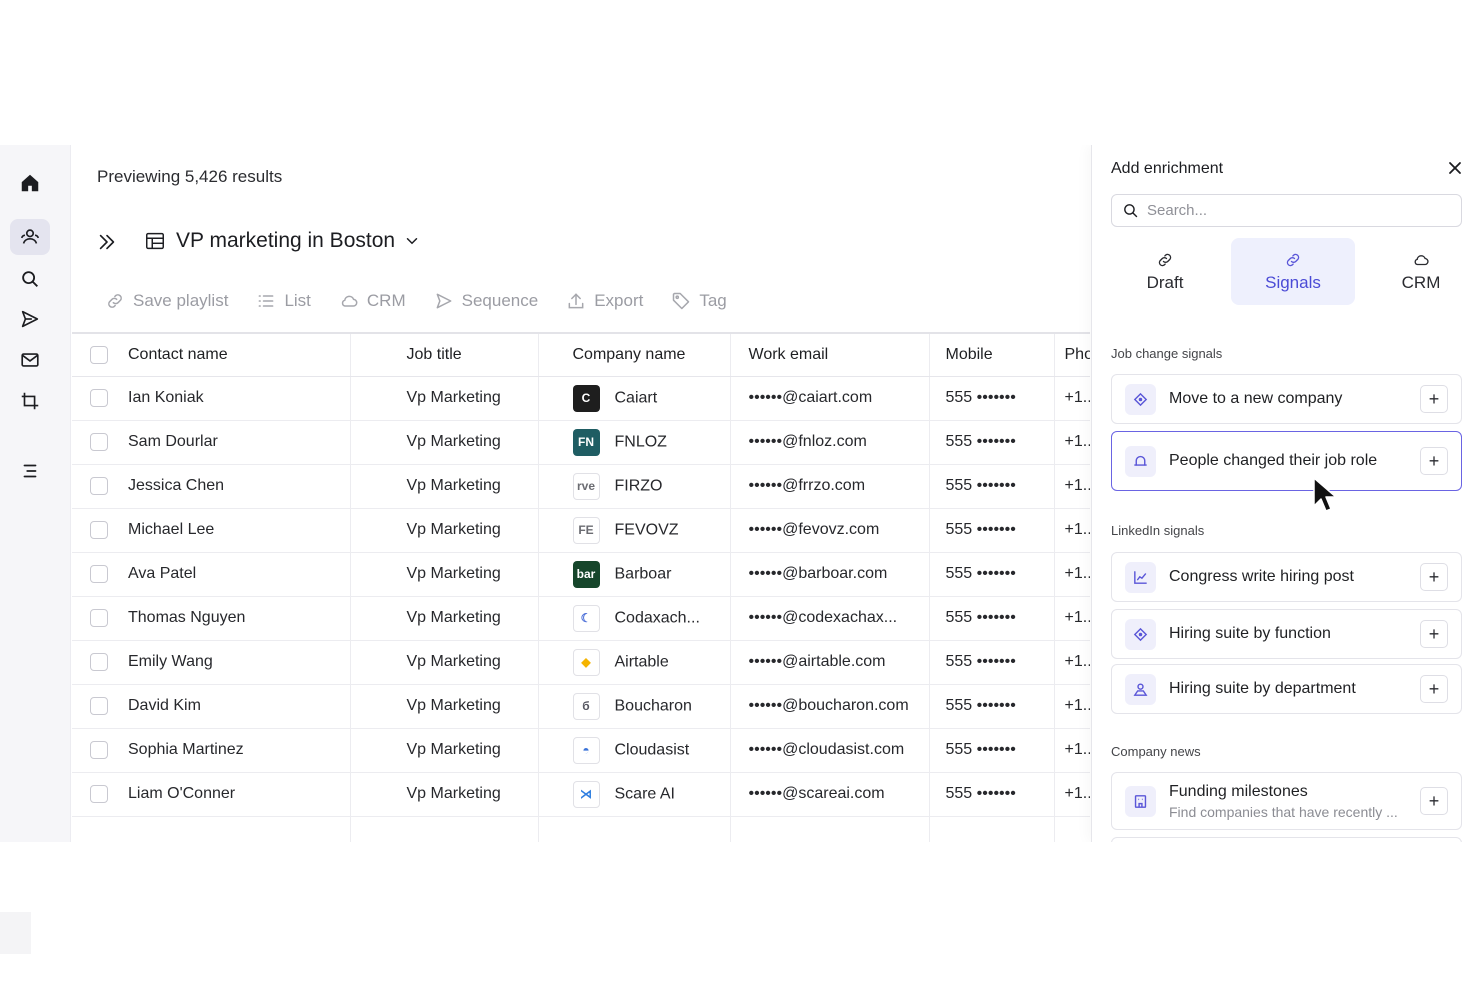  What do you see at coordinates (642, 661) in the screenshot?
I see `company-name: Airtable` at bounding box center [642, 661].